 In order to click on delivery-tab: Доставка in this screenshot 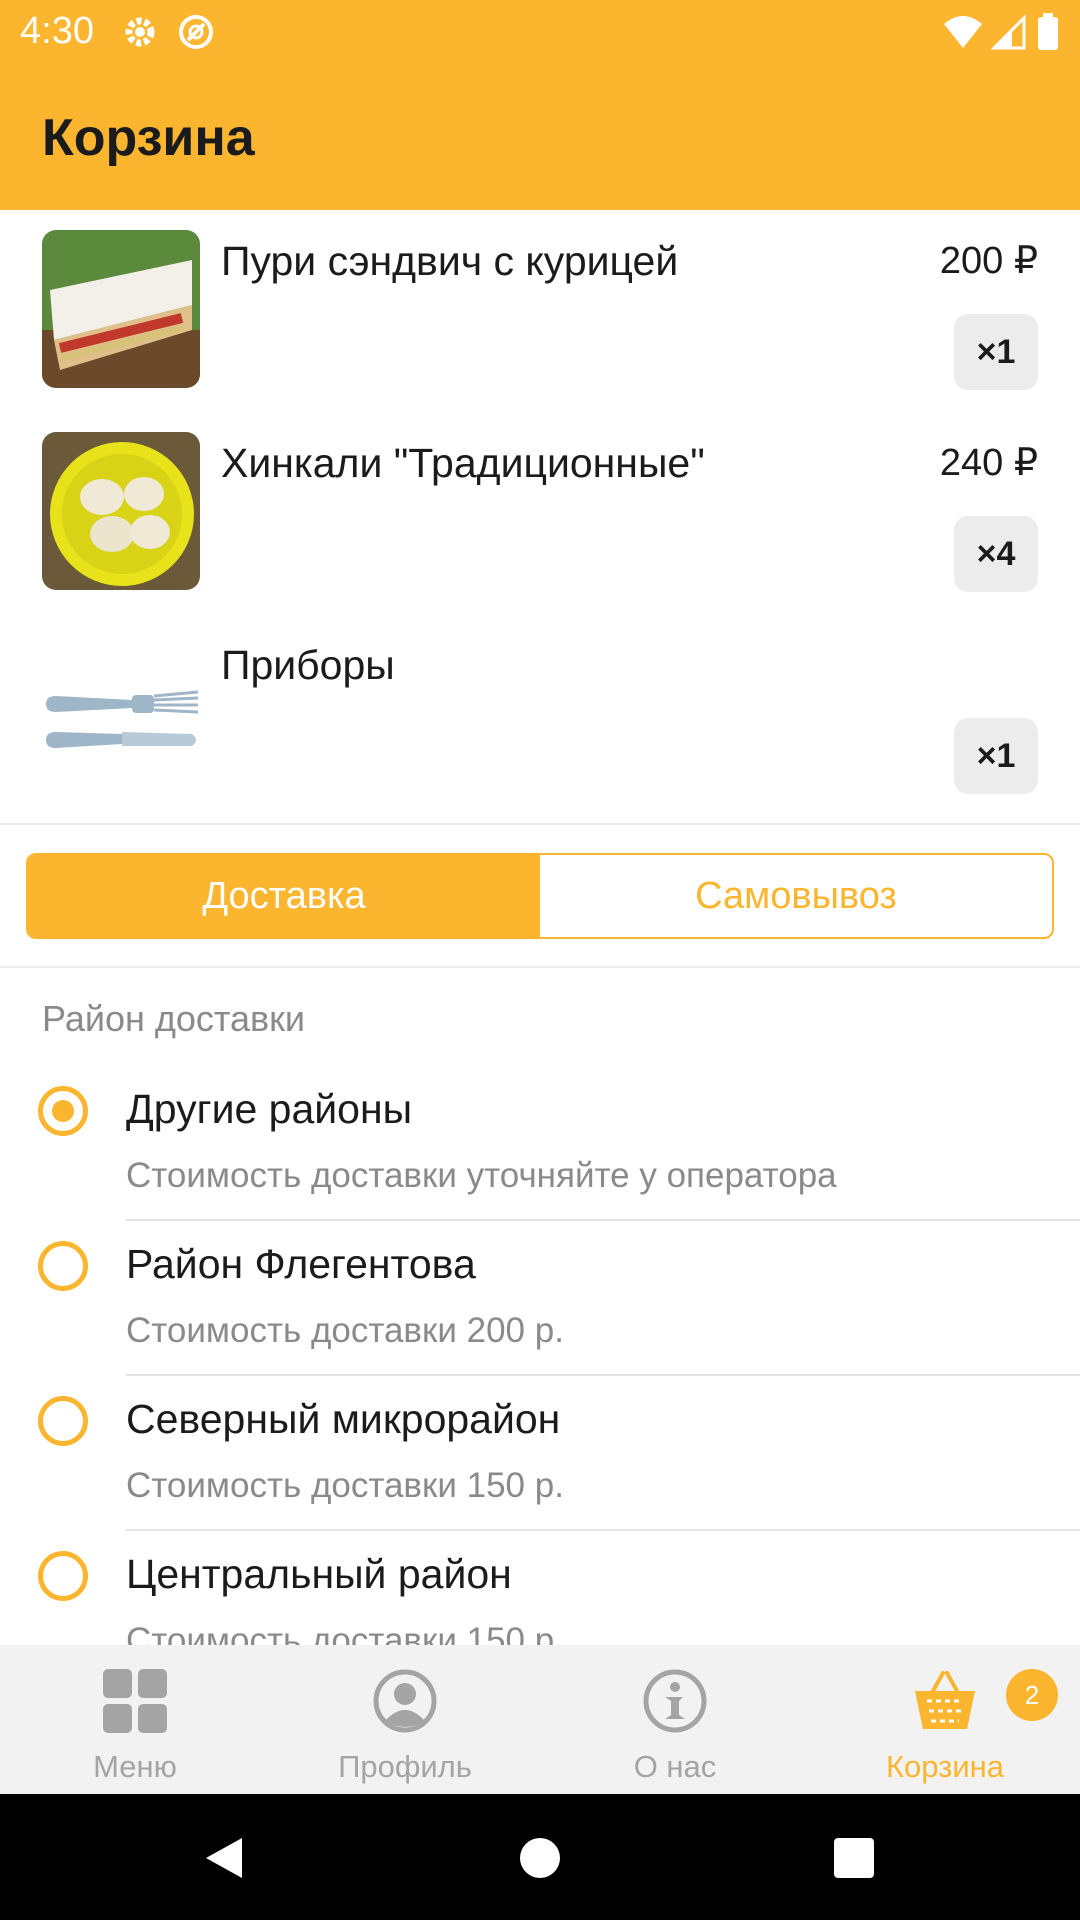, I will do `click(284, 896)`.